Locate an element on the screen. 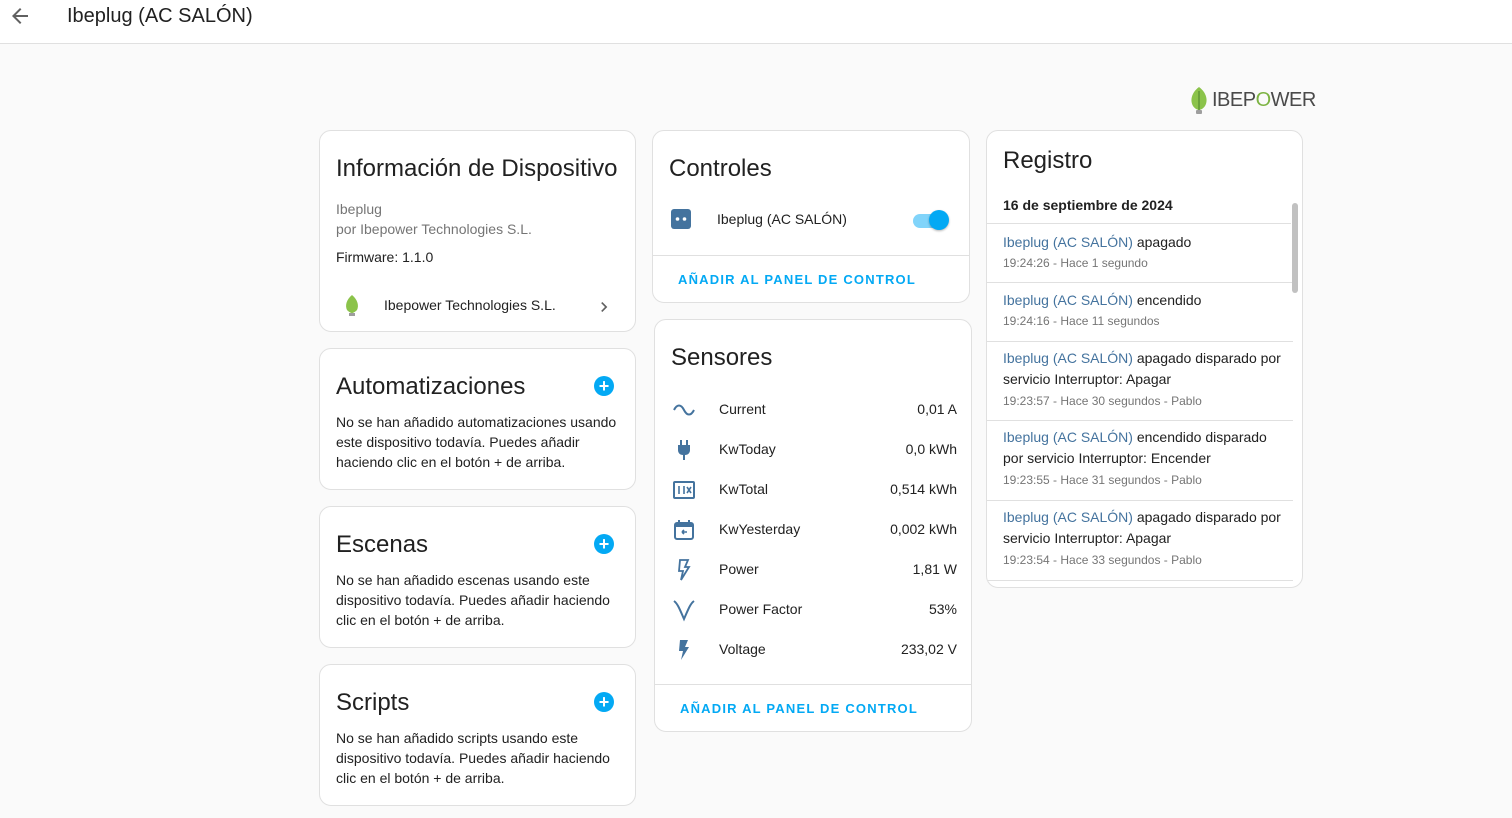  sensor-row: KwToday 0,0 kWh is located at coordinates (814, 450).